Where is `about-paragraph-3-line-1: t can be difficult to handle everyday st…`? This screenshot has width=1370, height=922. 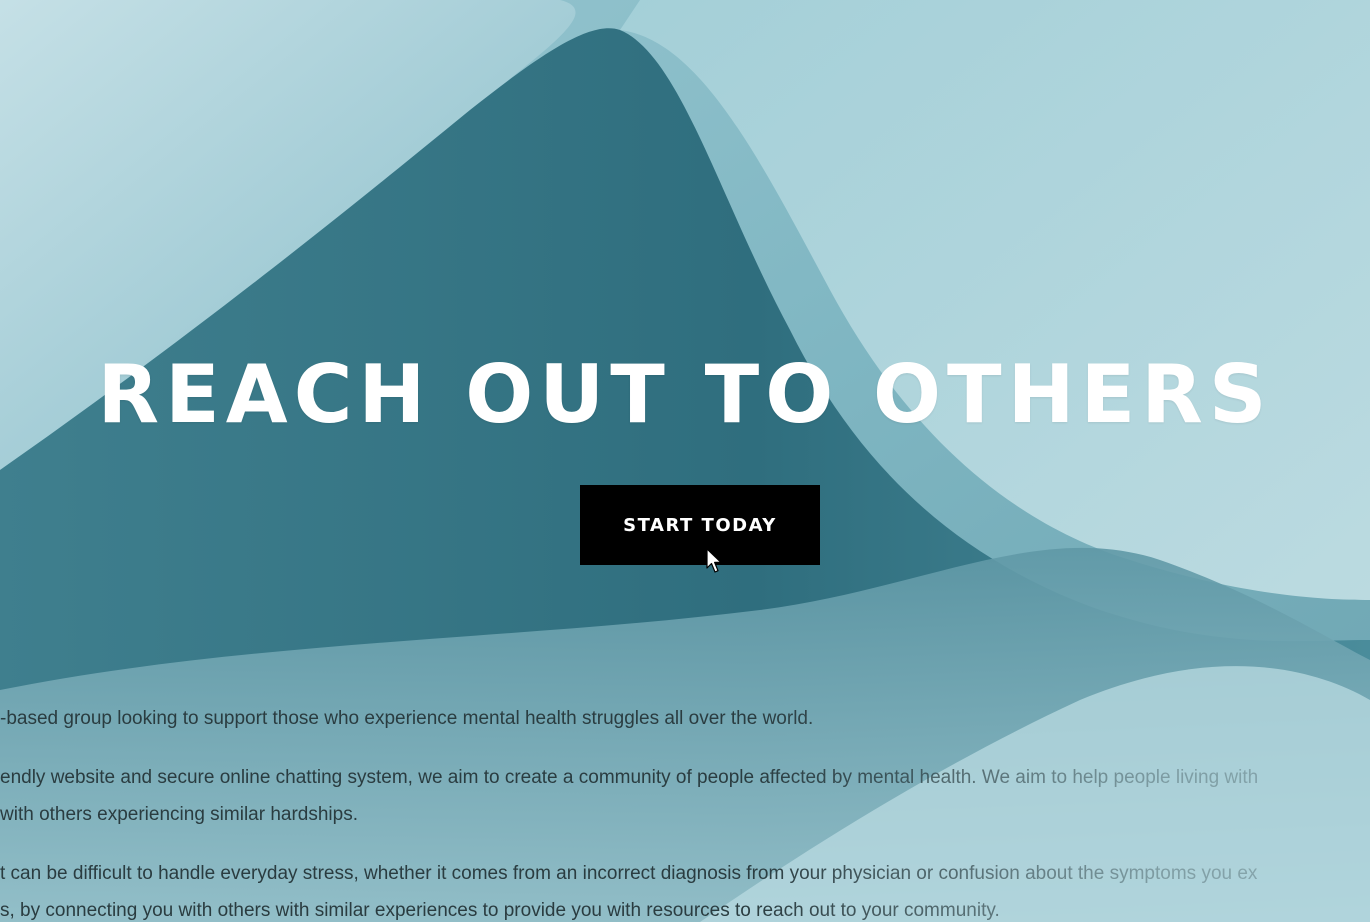
about-paragraph-3-line-1: t can be difficult to handle everyday st… is located at coordinates (629, 873).